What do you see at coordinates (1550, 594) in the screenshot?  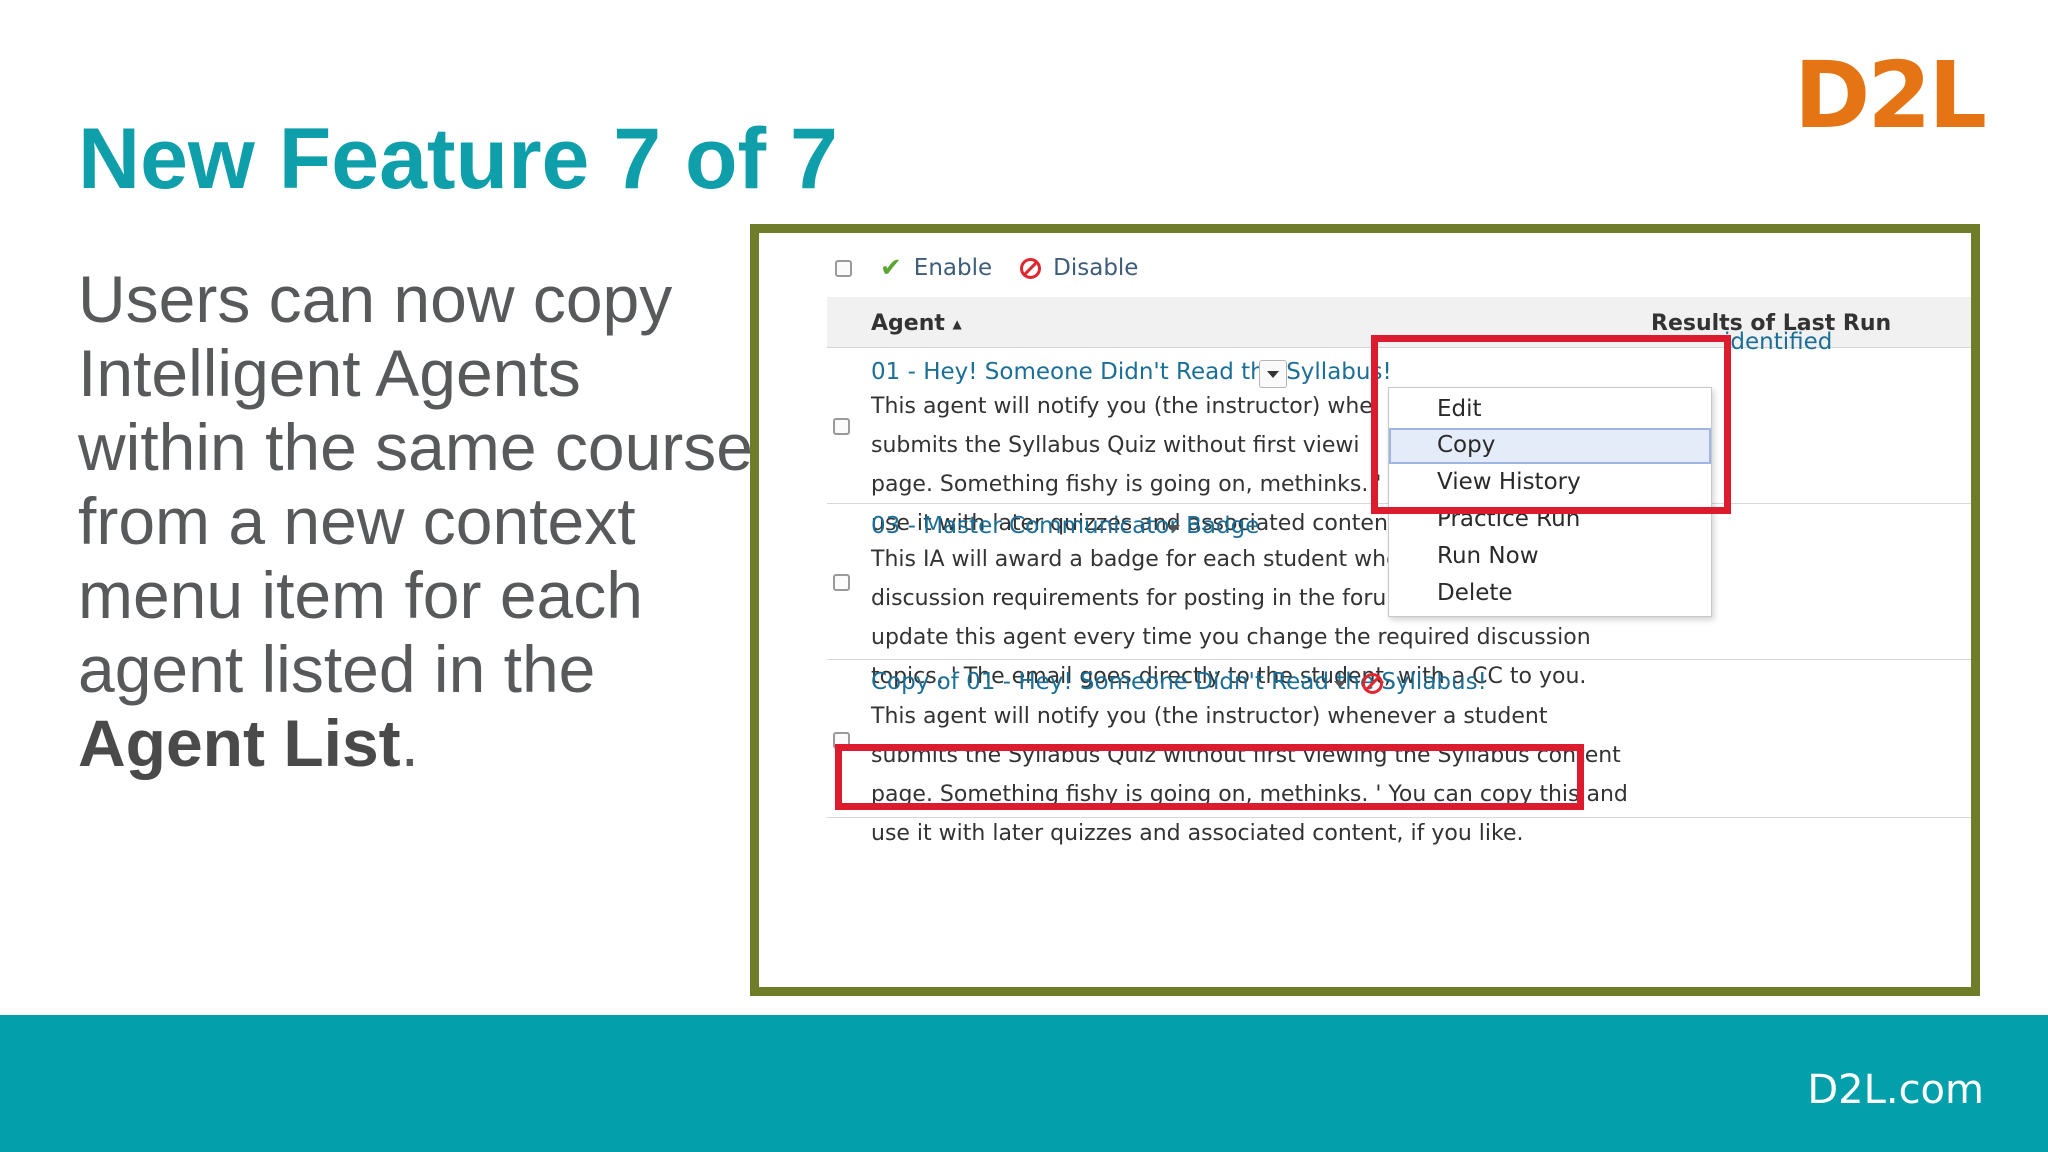 I see `menu-item-delete: Delete` at bounding box center [1550, 594].